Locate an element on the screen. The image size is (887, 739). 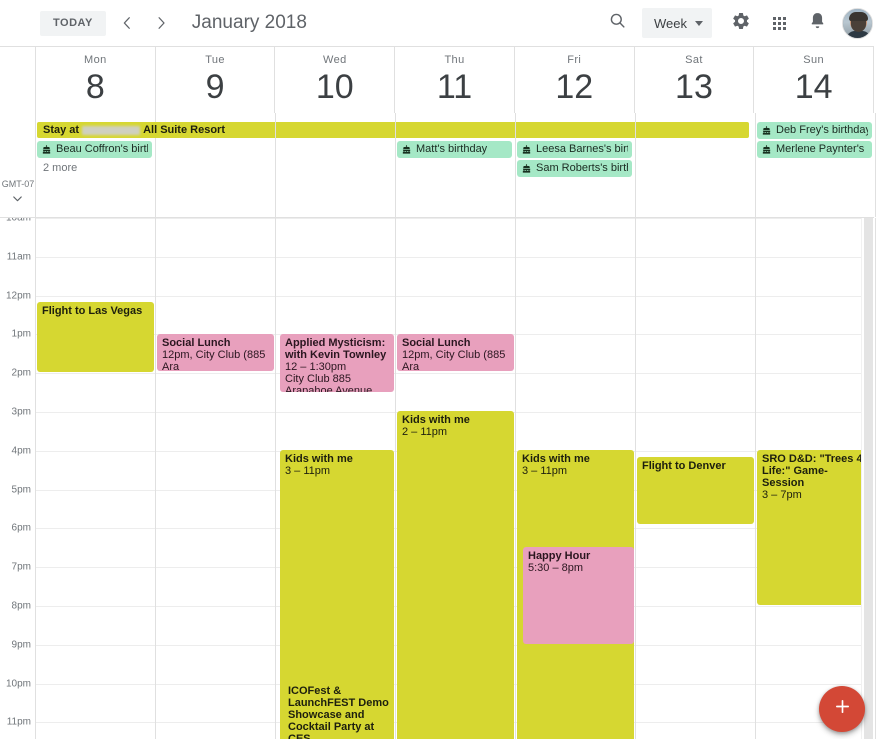
more-events-link: 2 more is located at coordinates (60, 168).